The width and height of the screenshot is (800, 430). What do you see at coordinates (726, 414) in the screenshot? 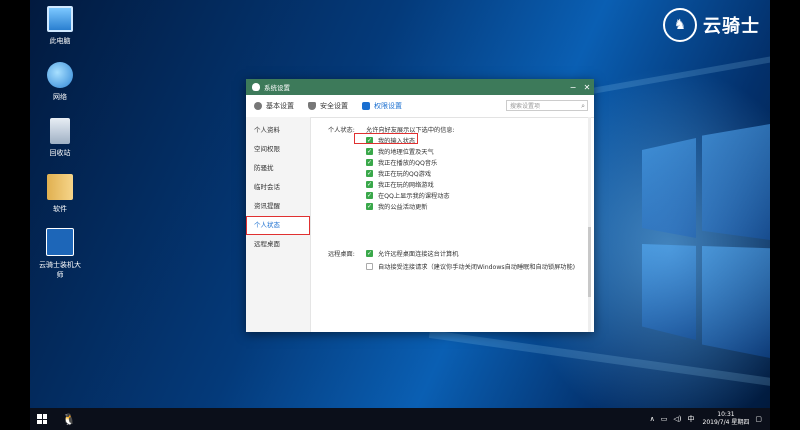
I see `clock-time: 10:31` at bounding box center [726, 414].